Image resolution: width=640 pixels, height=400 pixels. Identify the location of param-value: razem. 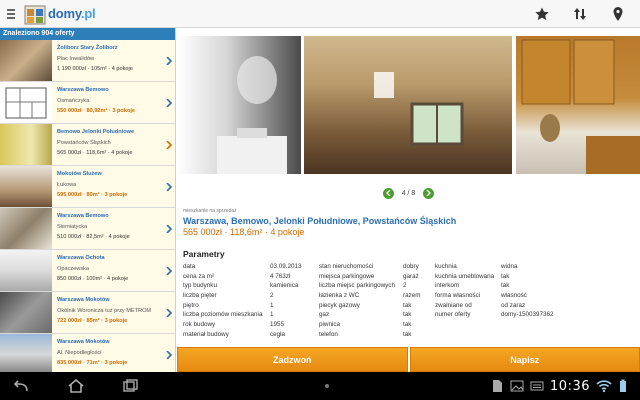
(412, 296).